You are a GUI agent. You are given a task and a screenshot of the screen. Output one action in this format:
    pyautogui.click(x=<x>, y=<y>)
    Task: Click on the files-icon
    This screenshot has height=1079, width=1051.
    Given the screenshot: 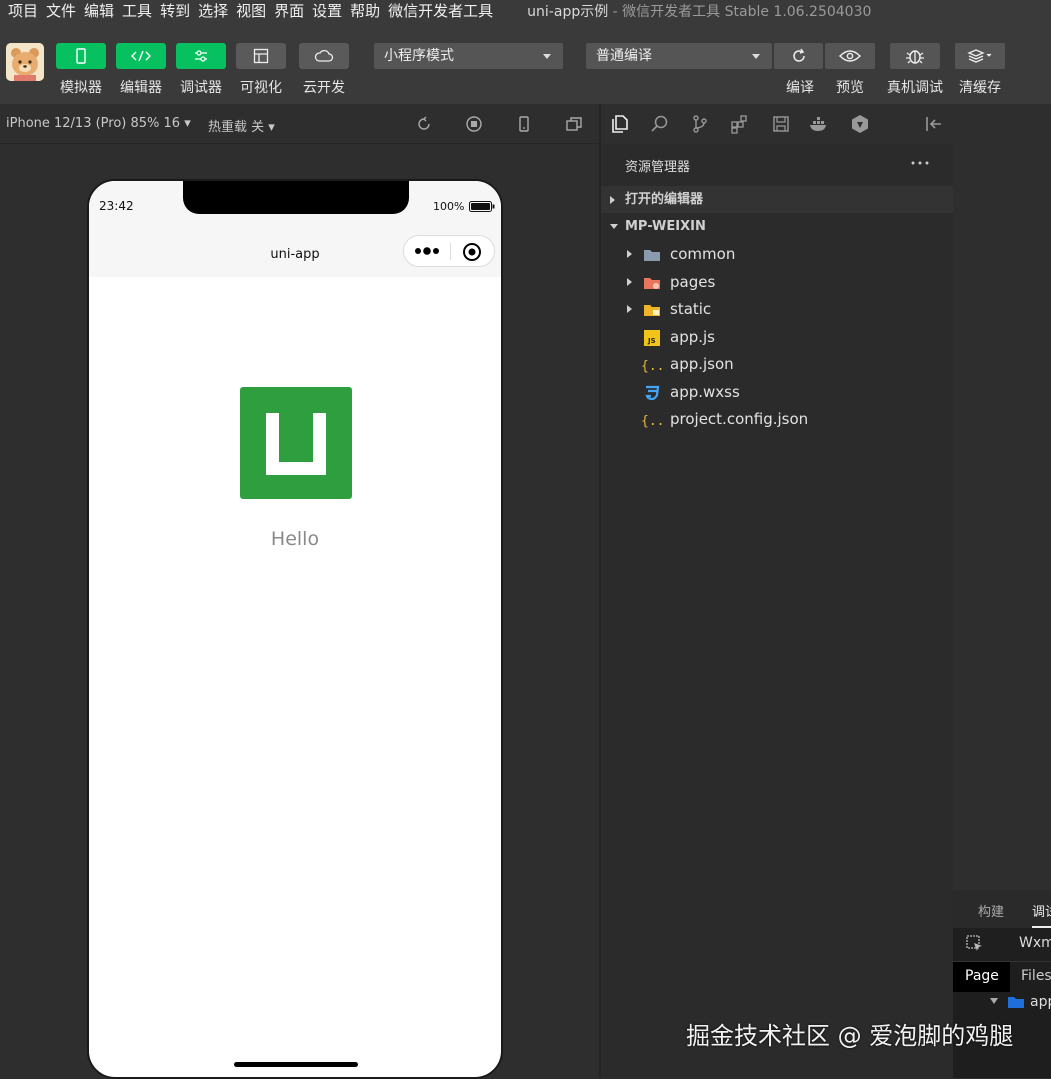 What is the action you would take?
    pyautogui.click(x=620, y=124)
    